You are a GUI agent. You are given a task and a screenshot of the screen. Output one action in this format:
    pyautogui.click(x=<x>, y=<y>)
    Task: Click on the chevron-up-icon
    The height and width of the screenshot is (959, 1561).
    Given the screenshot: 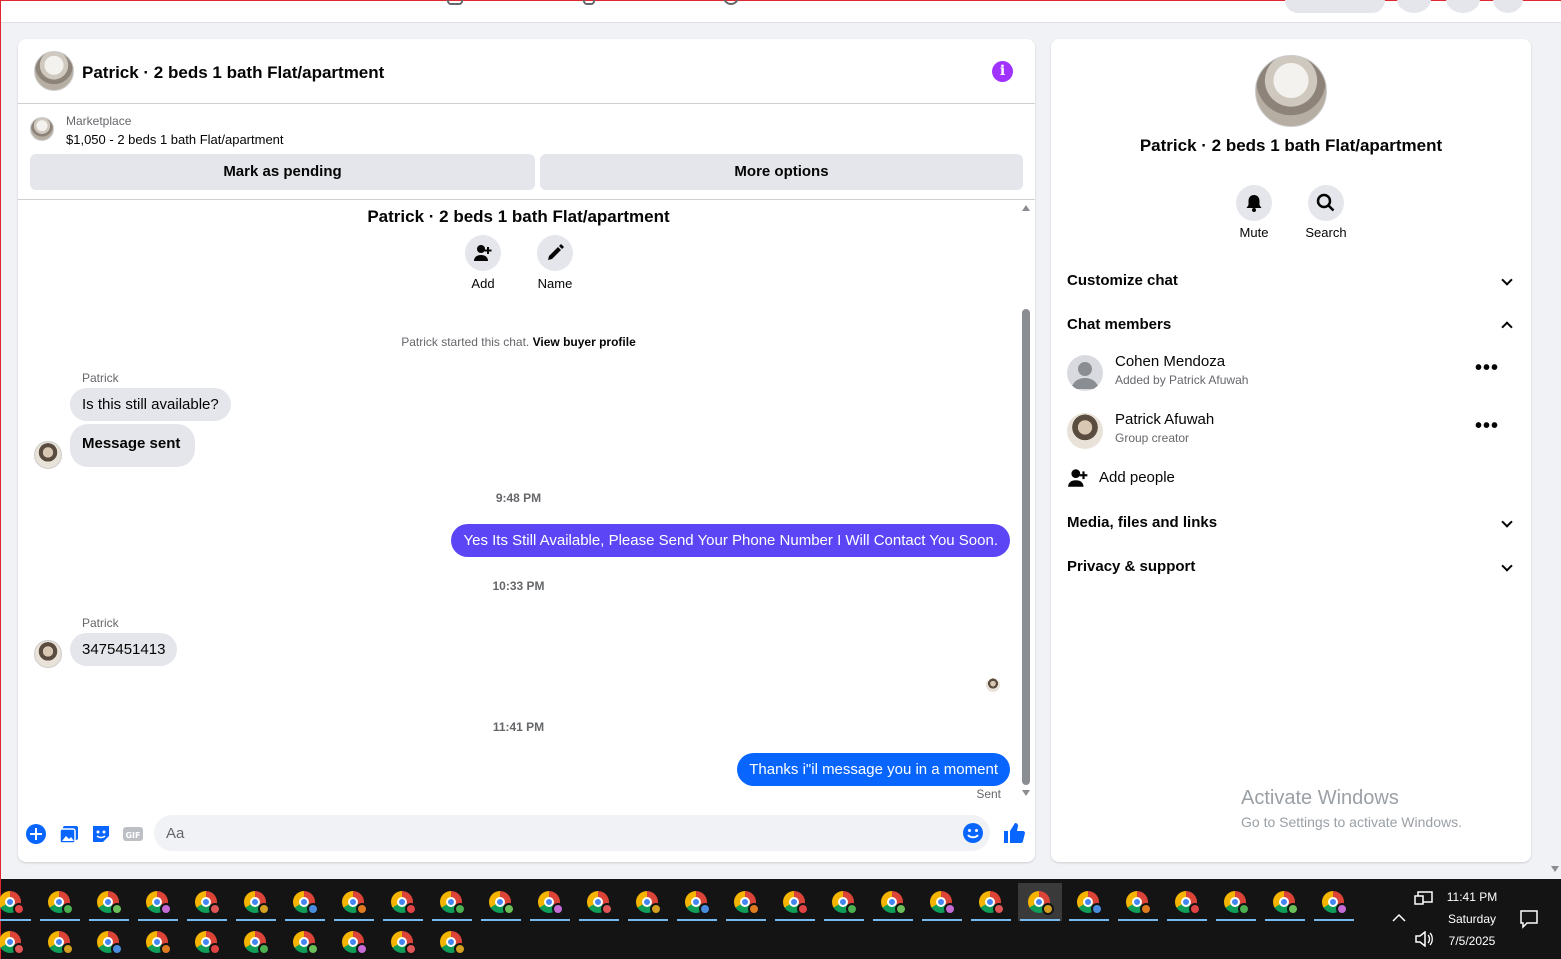 What is the action you would take?
    pyautogui.click(x=1399, y=918)
    